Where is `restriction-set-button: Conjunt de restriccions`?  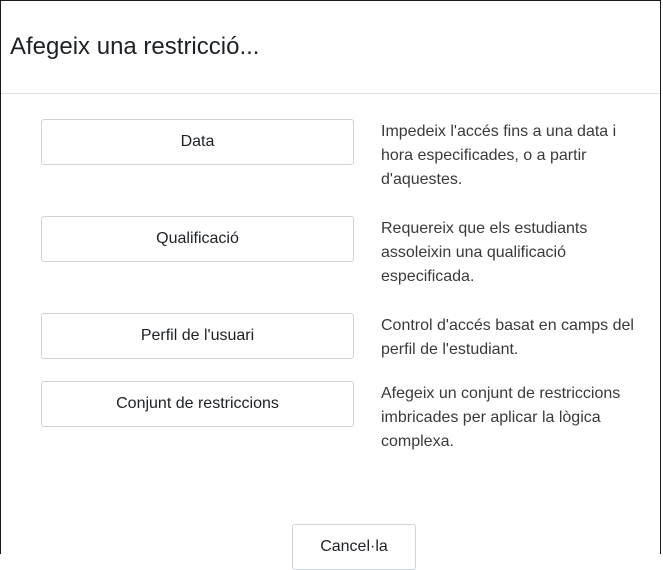 restriction-set-button: Conjunt de restriccions is located at coordinates (197, 404).